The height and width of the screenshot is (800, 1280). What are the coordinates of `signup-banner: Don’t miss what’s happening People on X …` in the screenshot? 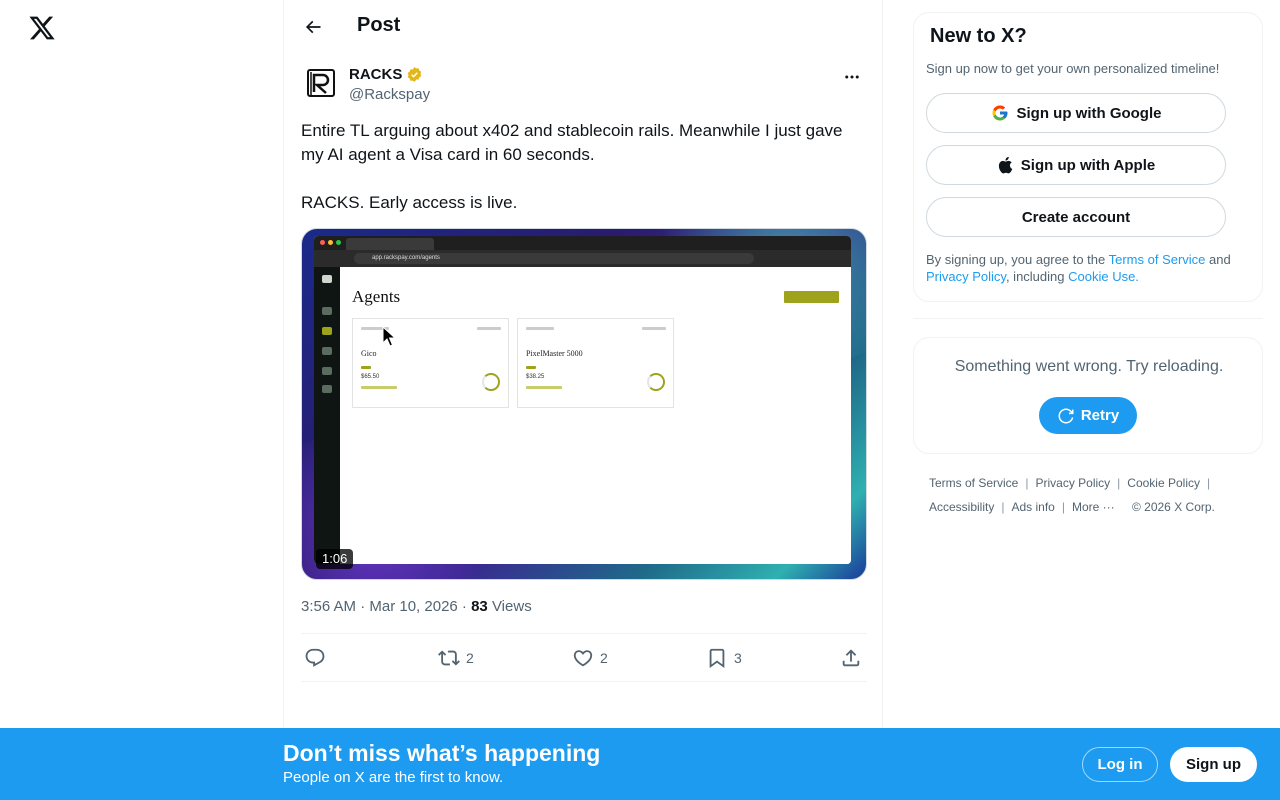 It's located at (640, 764).